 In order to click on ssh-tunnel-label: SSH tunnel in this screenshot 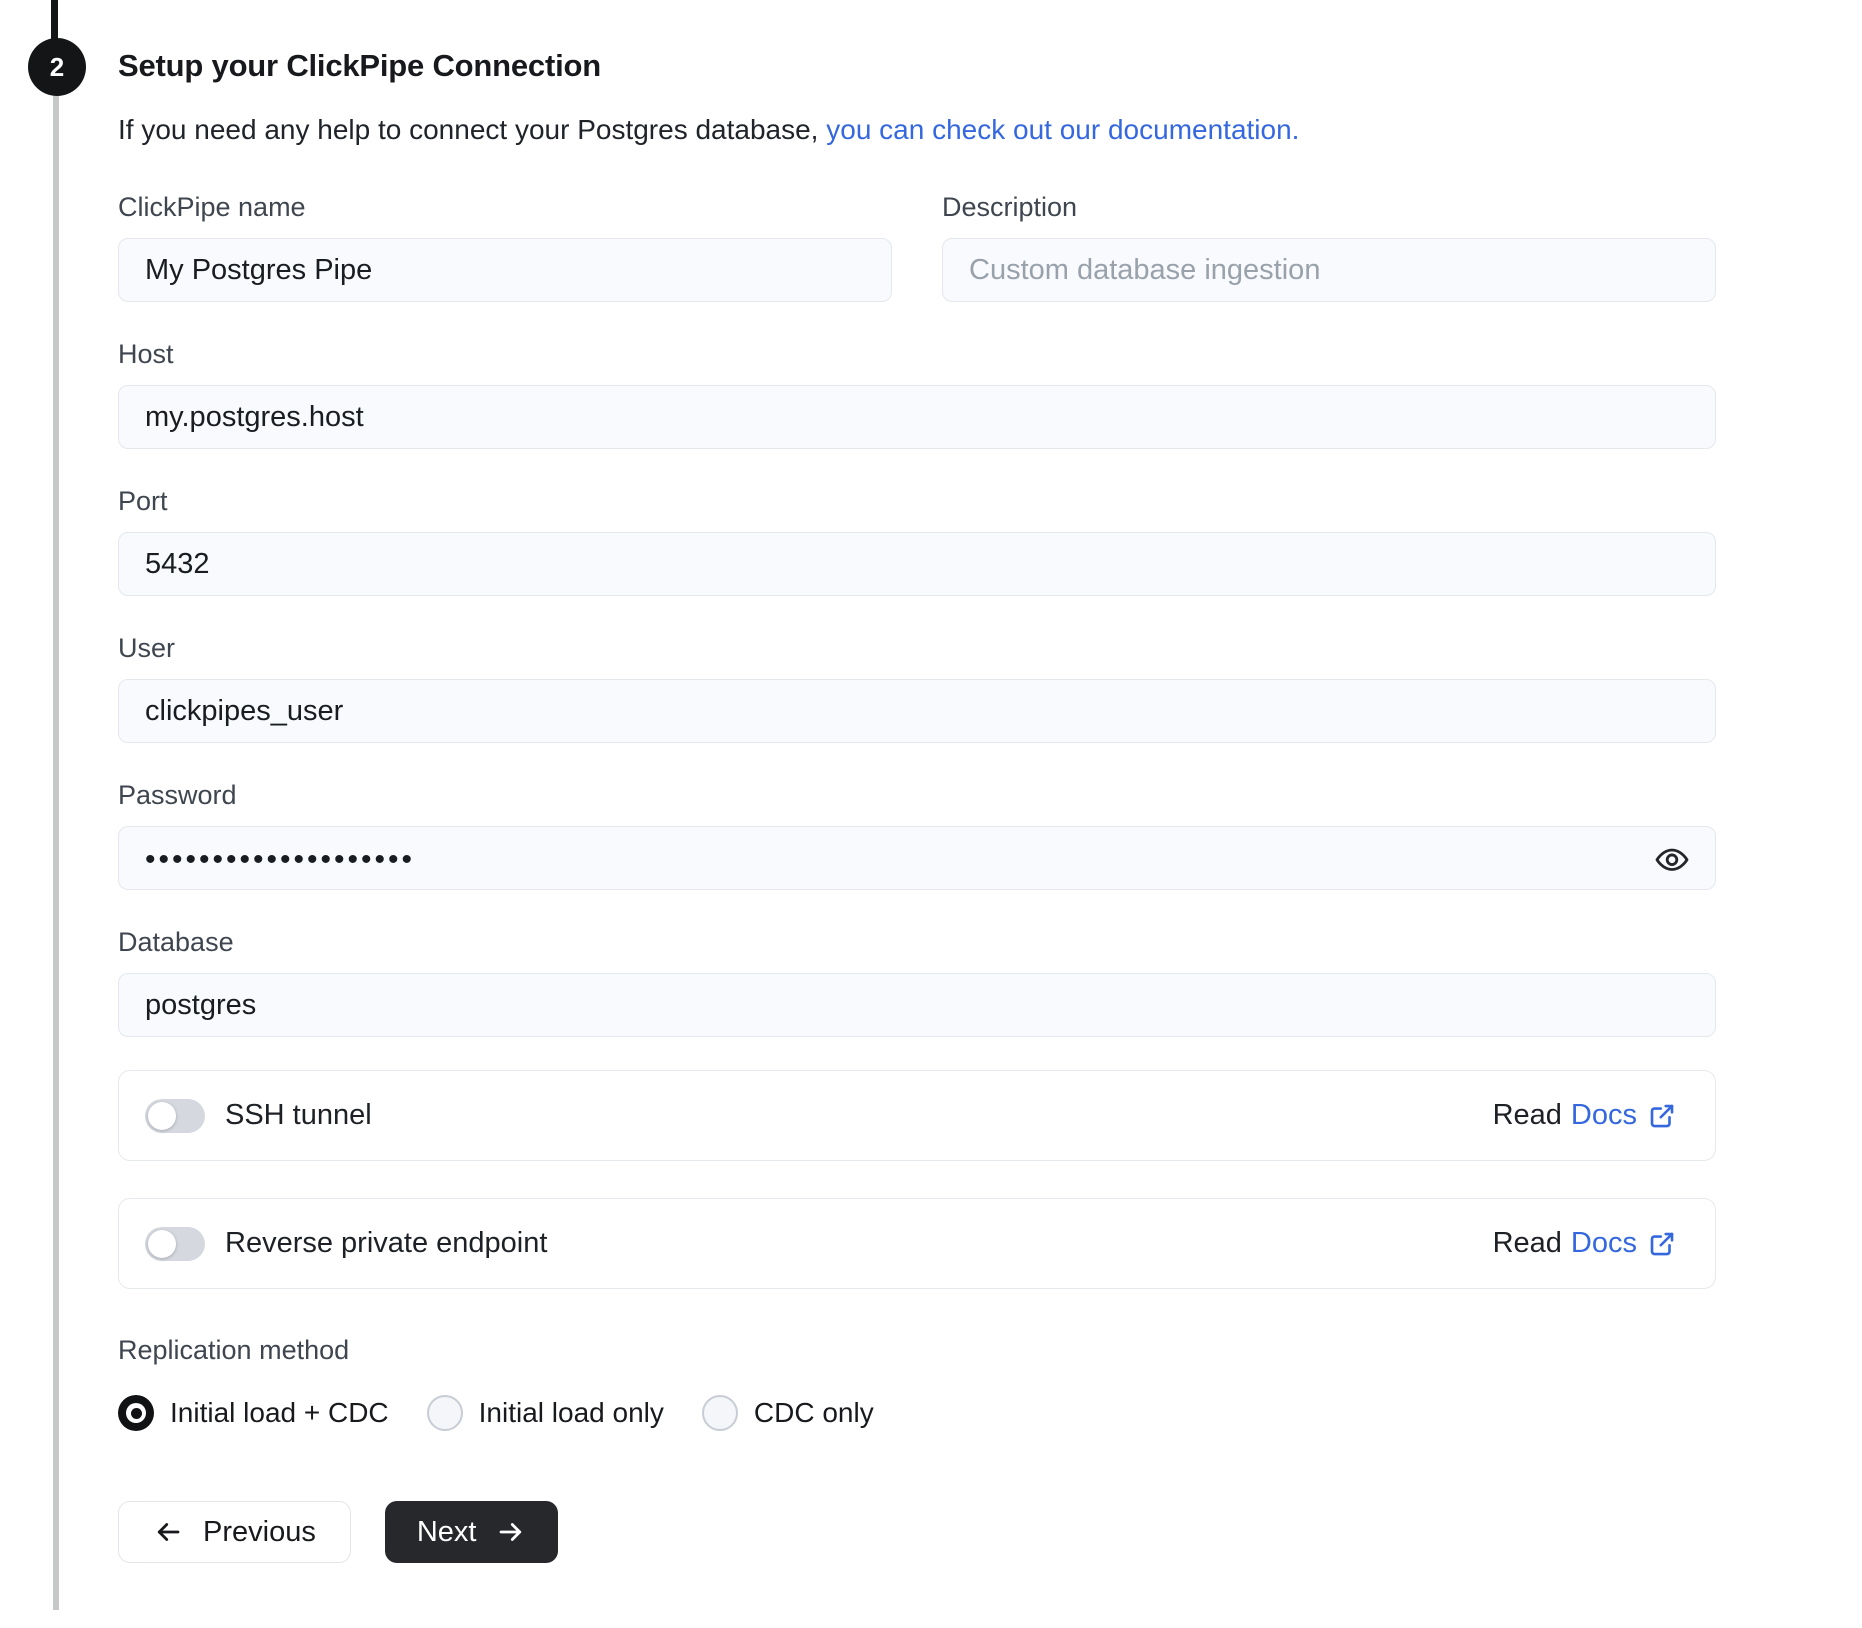, I will do `click(298, 1115)`.